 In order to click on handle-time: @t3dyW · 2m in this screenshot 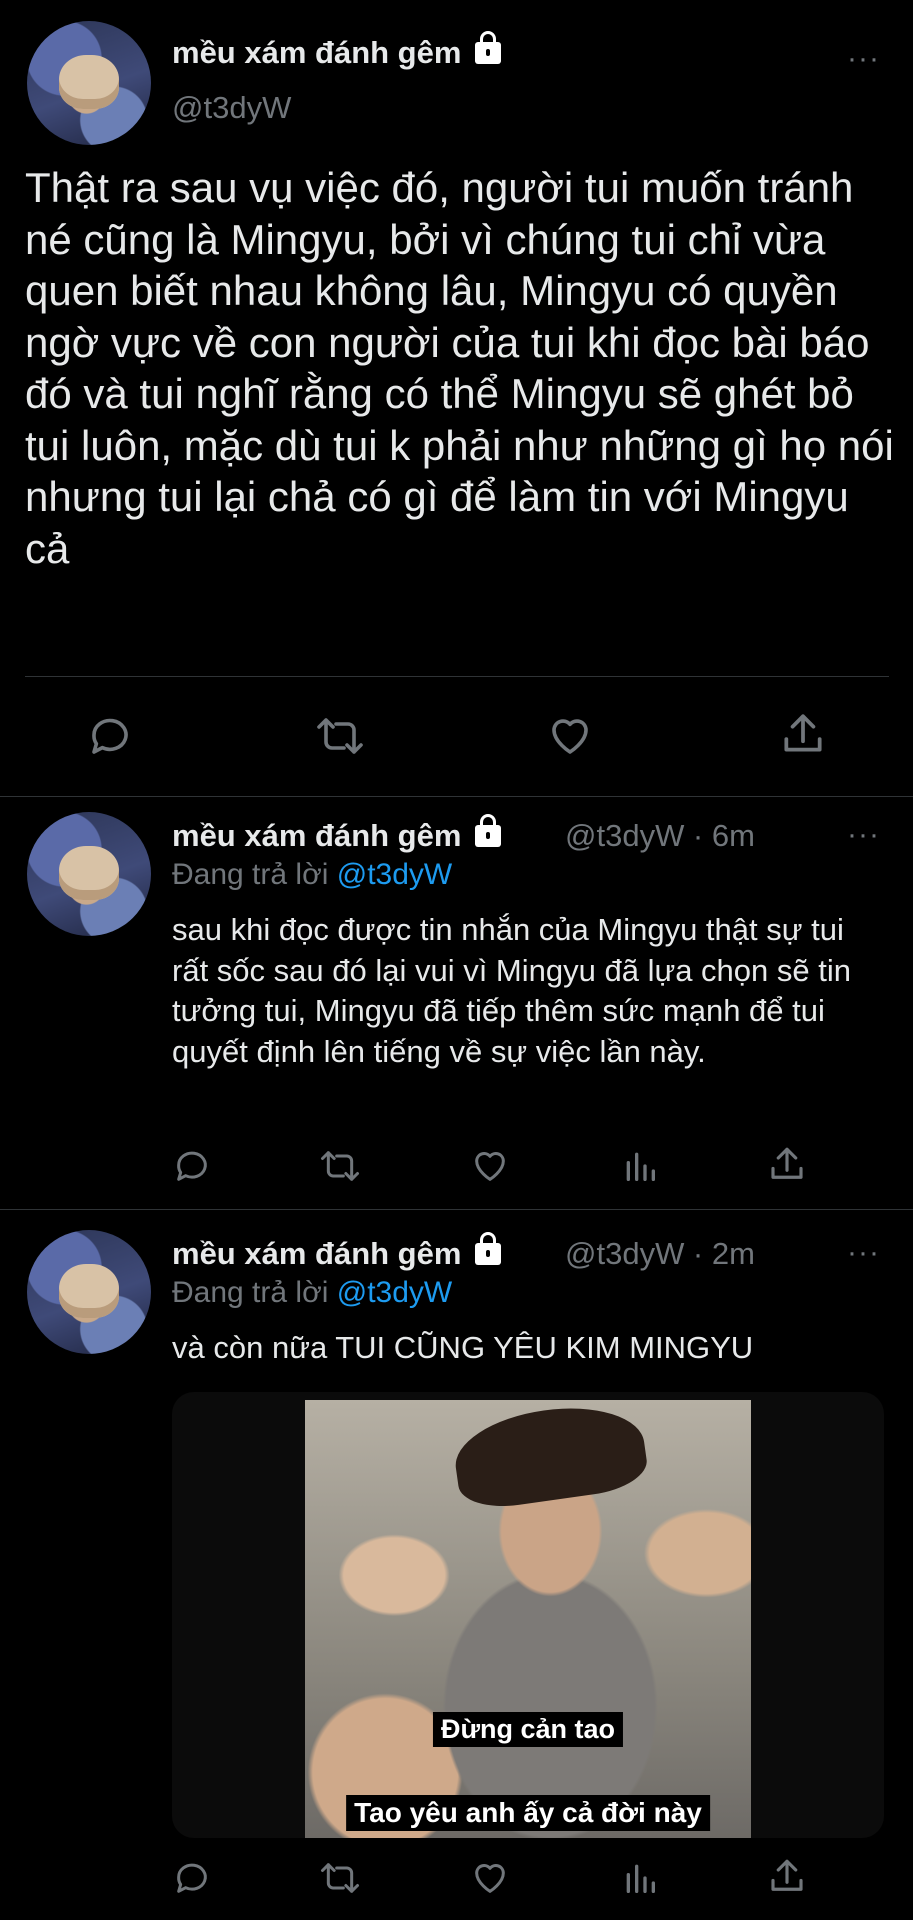, I will do `click(660, 1254)`.